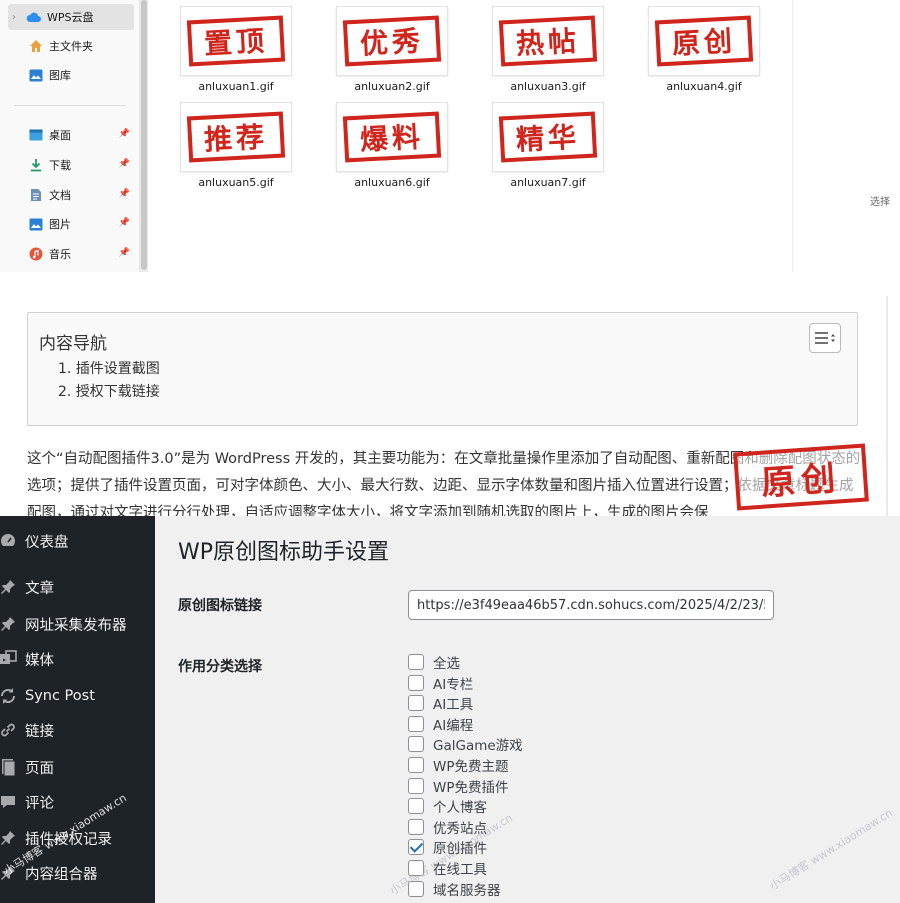 This screenshot has height=903, width=900. I want to click on file-name: anluxuan7.gif, so click(548, 182).